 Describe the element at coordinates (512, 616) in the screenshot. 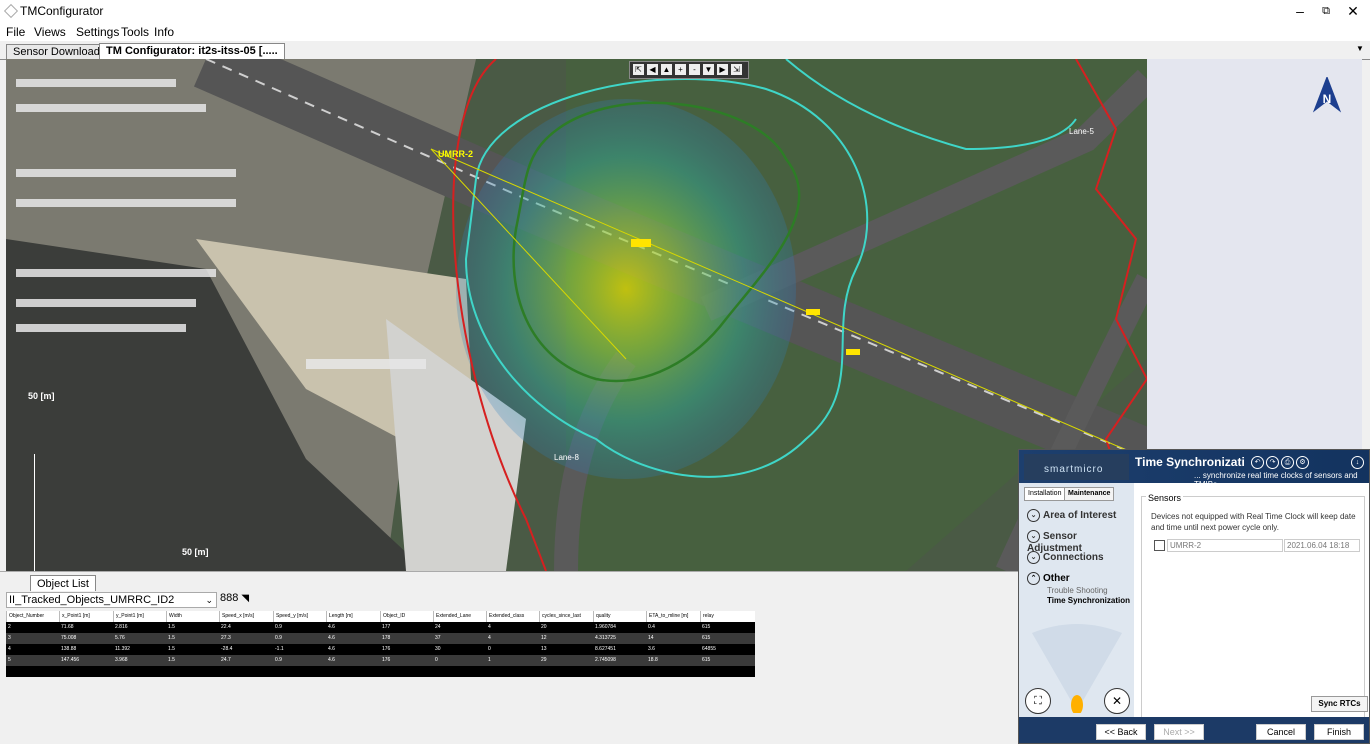

I see `column-header: Extended_class` at that location.